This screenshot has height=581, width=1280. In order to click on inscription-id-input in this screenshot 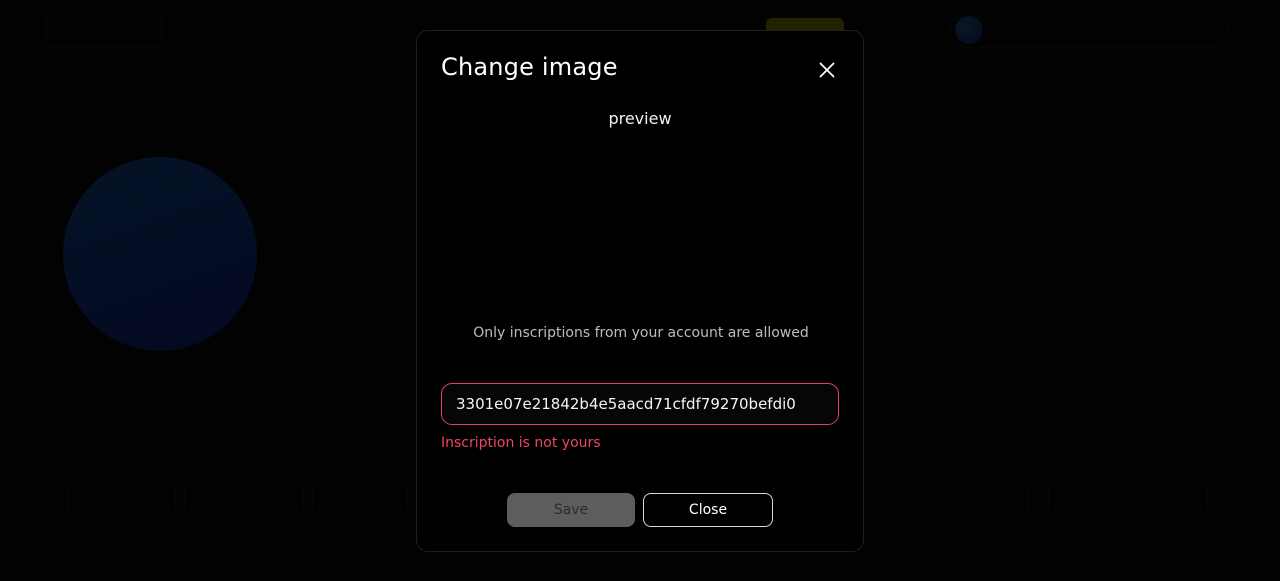, I will do `click(640, 404)`.